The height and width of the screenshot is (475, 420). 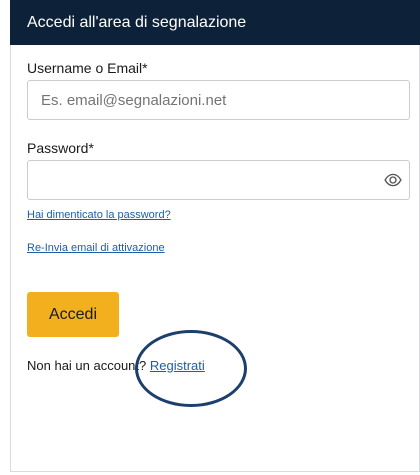 I want to click on signup-prompt: Non hai un account? Registrati, so click(x=116, y=365).